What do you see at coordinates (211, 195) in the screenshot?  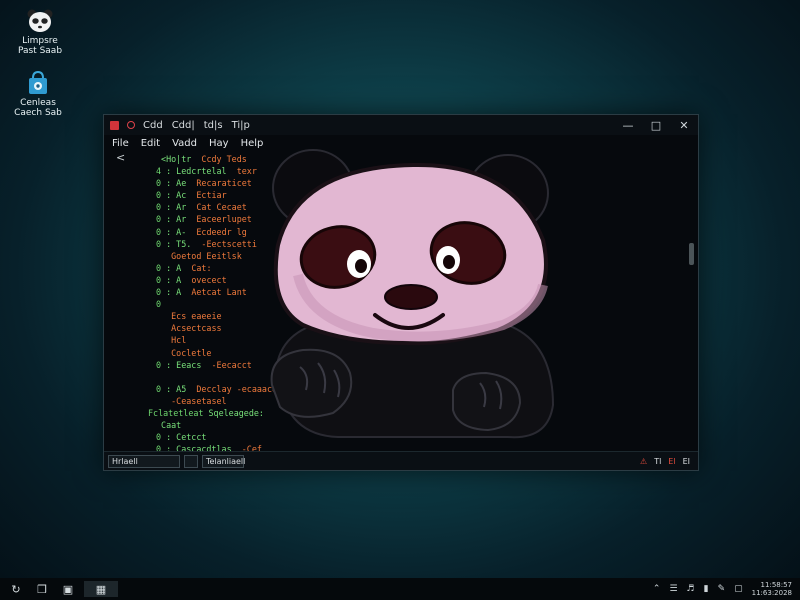 I see `code-keyword: Ectiar` at bounding box center [211, 195].